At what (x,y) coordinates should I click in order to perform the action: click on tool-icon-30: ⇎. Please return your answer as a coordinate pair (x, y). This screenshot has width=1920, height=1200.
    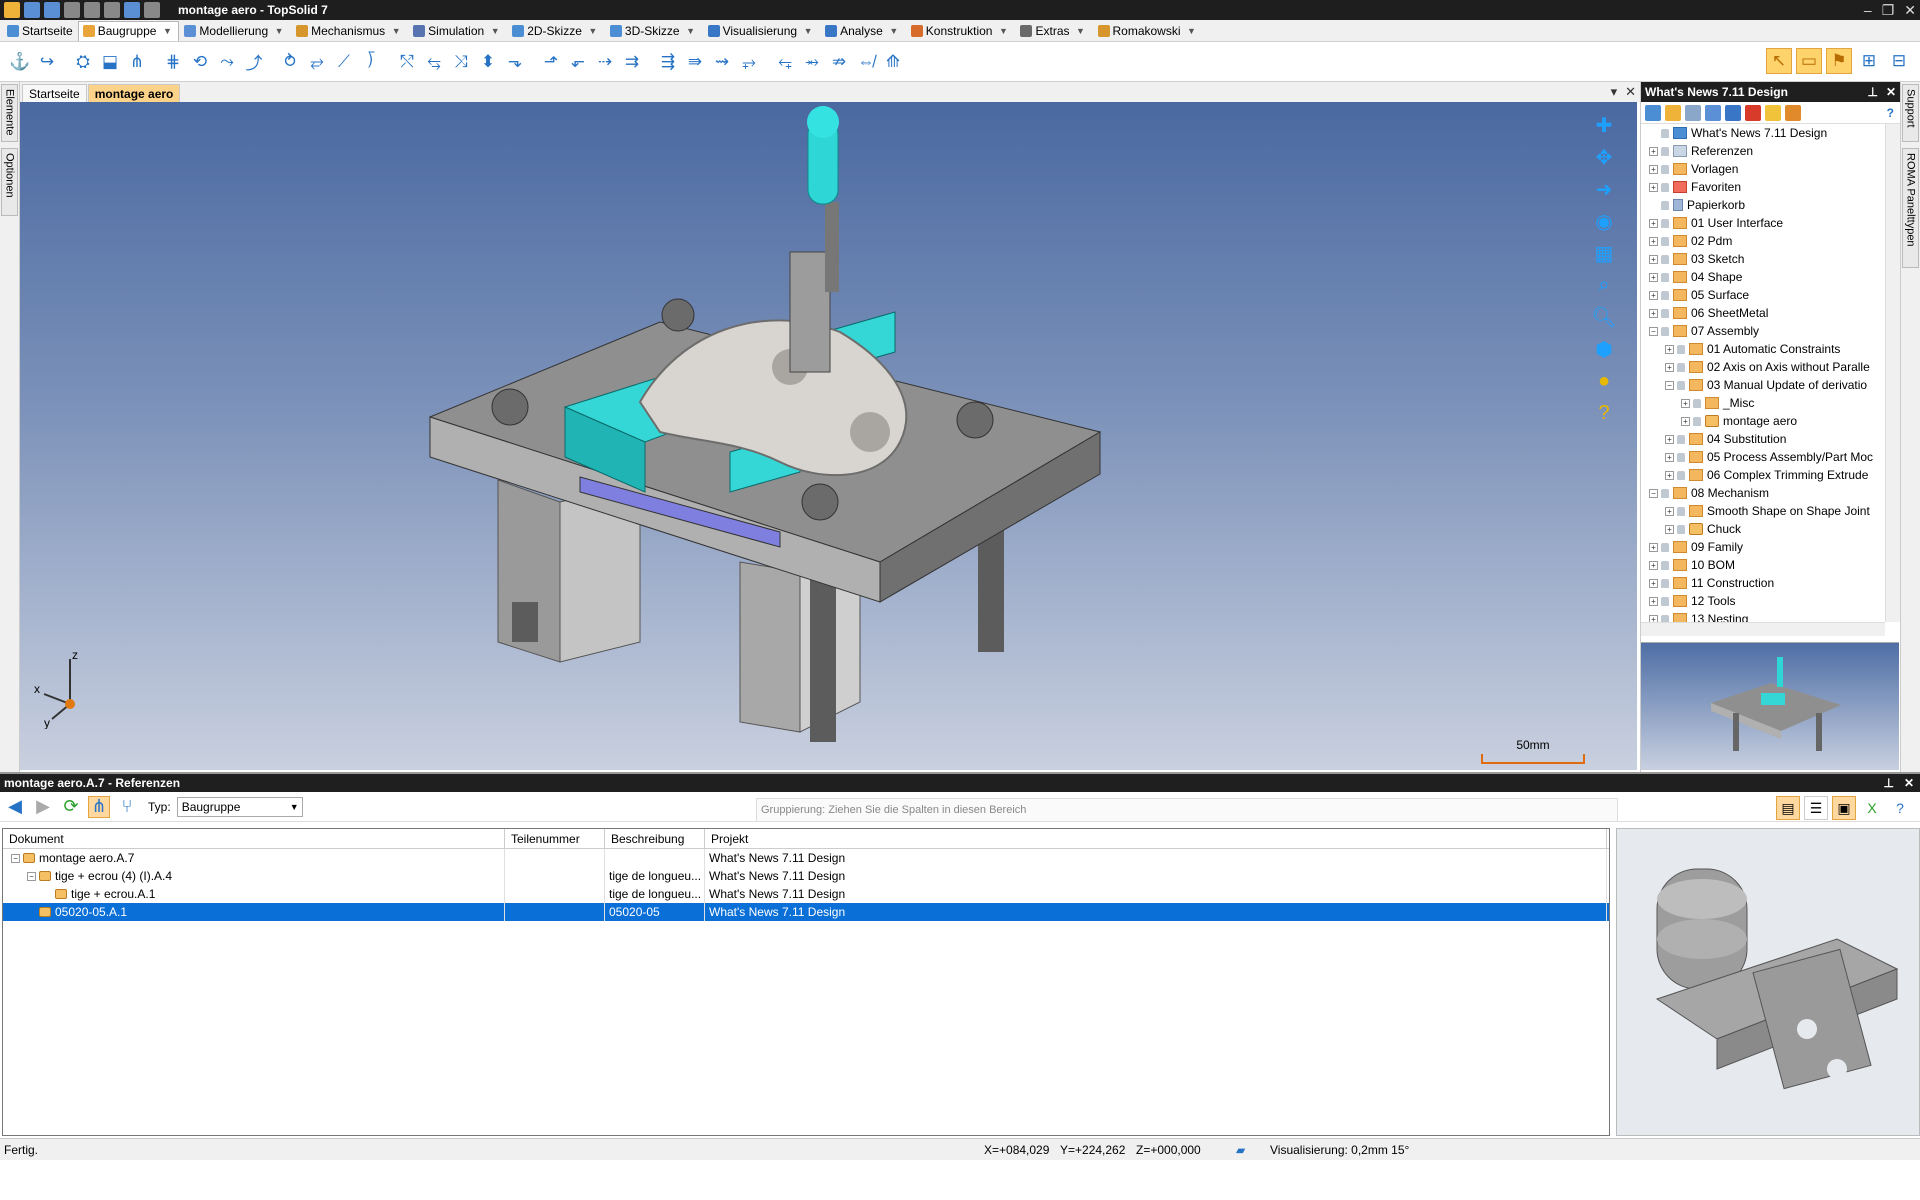
    Looking at the image, I should click on (866, 62).